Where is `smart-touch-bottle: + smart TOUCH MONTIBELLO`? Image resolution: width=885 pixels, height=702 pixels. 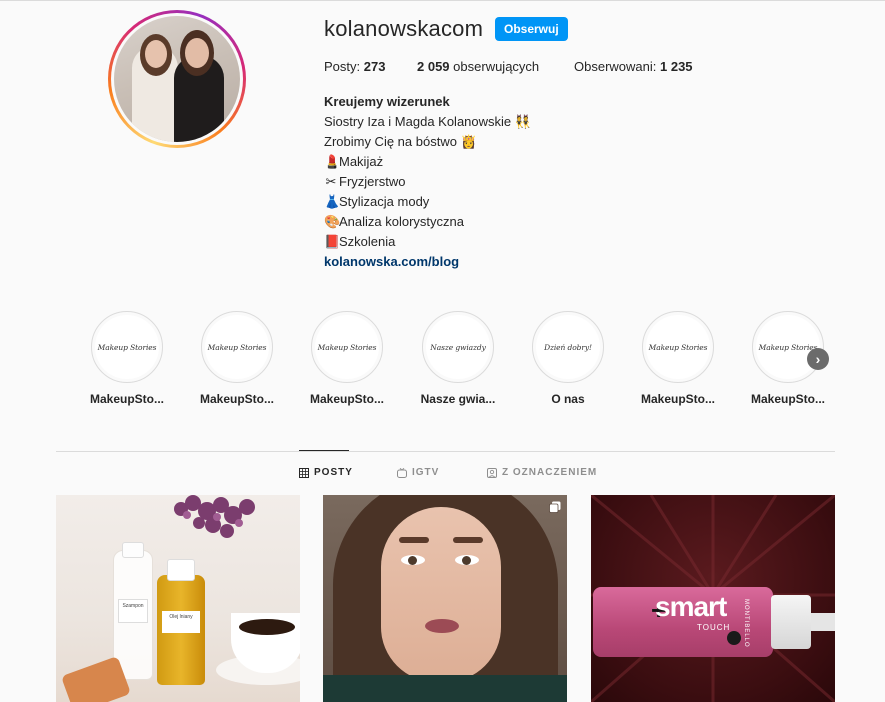
smart-touch-bottle: + smart TOUCH MONTIBELLO is located at coordinates (714, 622).